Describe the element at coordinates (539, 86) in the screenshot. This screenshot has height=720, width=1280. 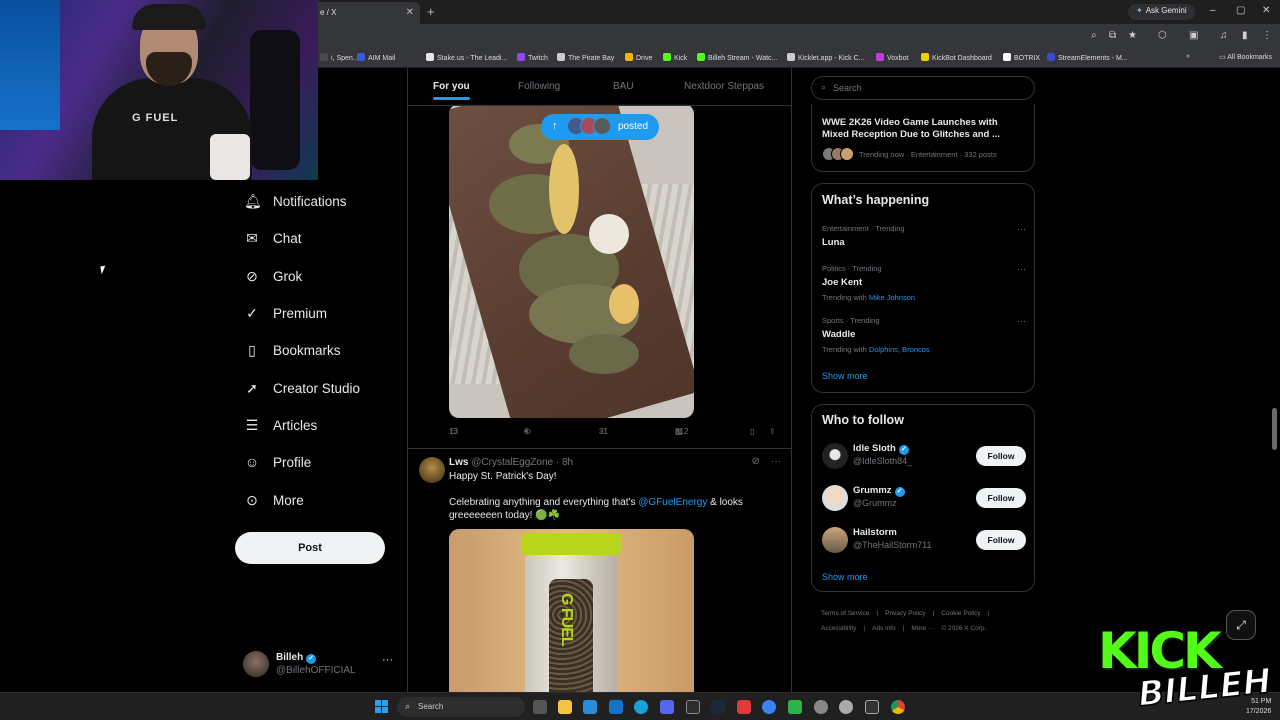
I see `tab-following: Following` at that location.